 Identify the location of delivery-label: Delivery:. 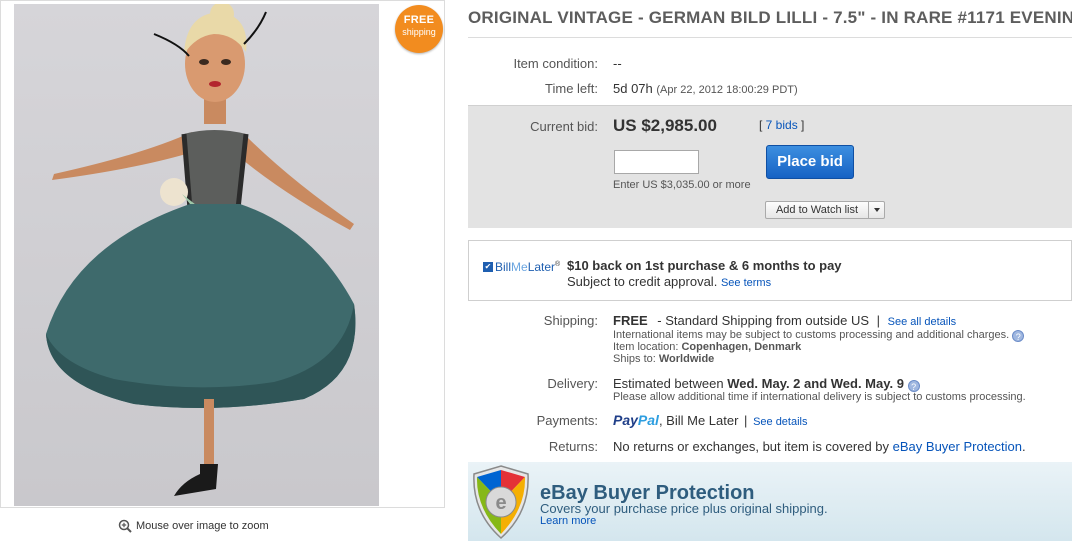
(572, 383).